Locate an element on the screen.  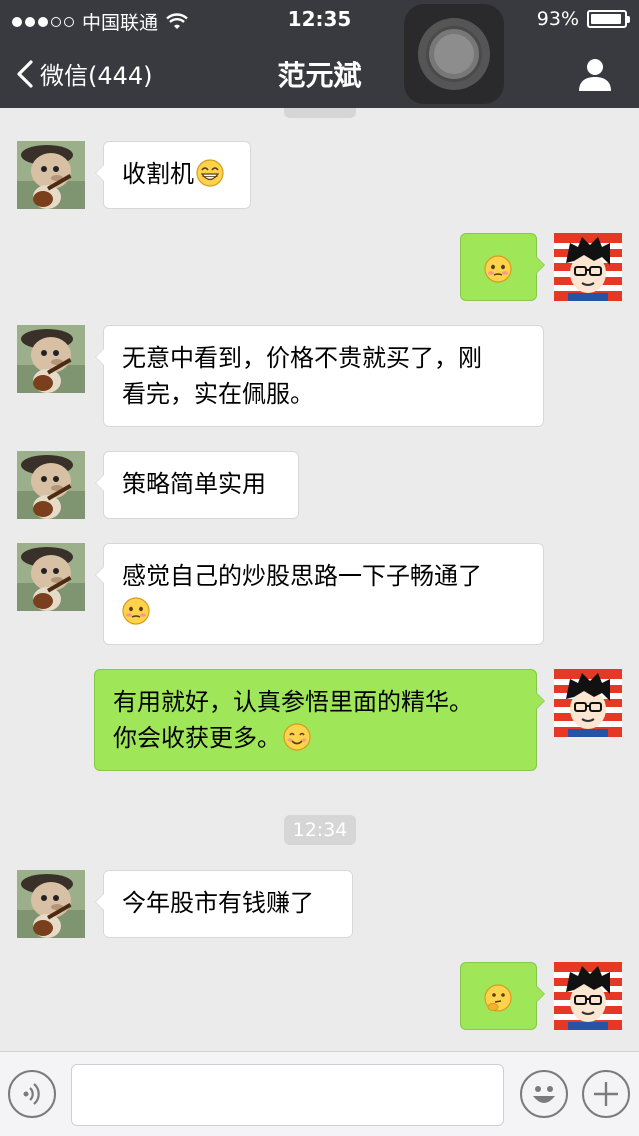
message-input is located at coordinates (287, 1095).